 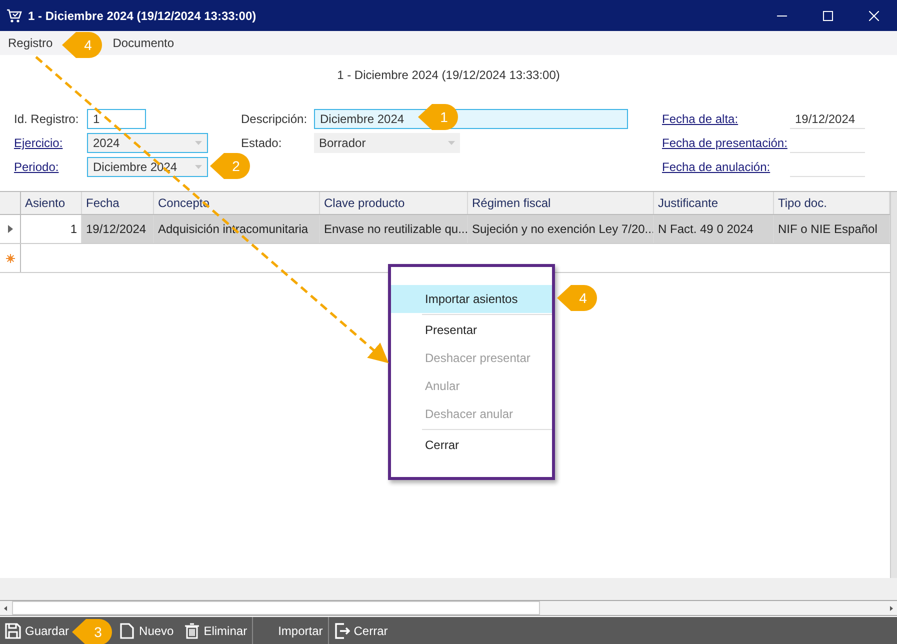 I want to click on field-link: Fecha de presentación:, so click(x=726, y=143).